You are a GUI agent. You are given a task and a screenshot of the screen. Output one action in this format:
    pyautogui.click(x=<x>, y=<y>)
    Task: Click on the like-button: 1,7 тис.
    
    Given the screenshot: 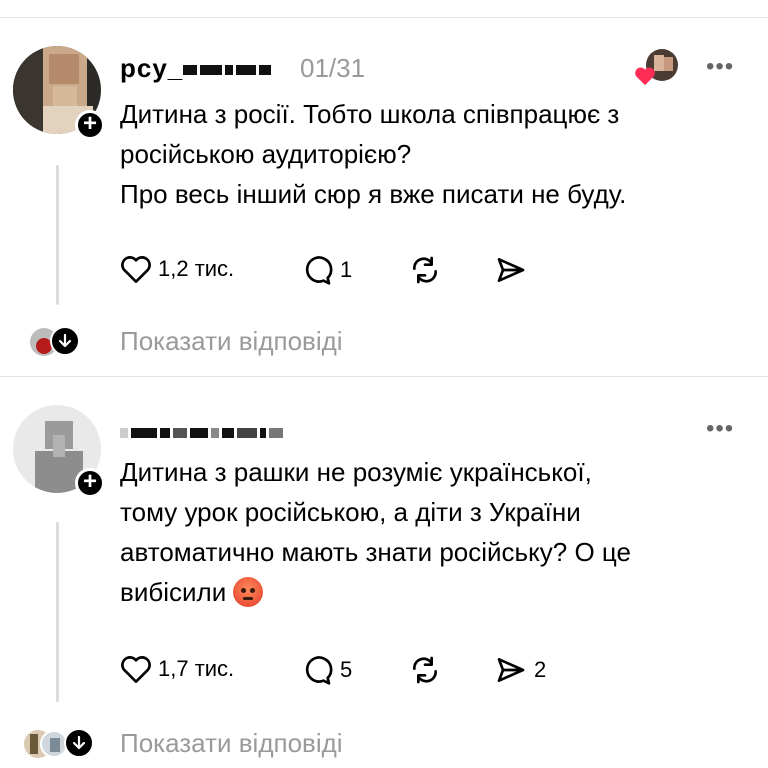 What is the action you would take?
    pyautogui.click(x=177, y=669)
    